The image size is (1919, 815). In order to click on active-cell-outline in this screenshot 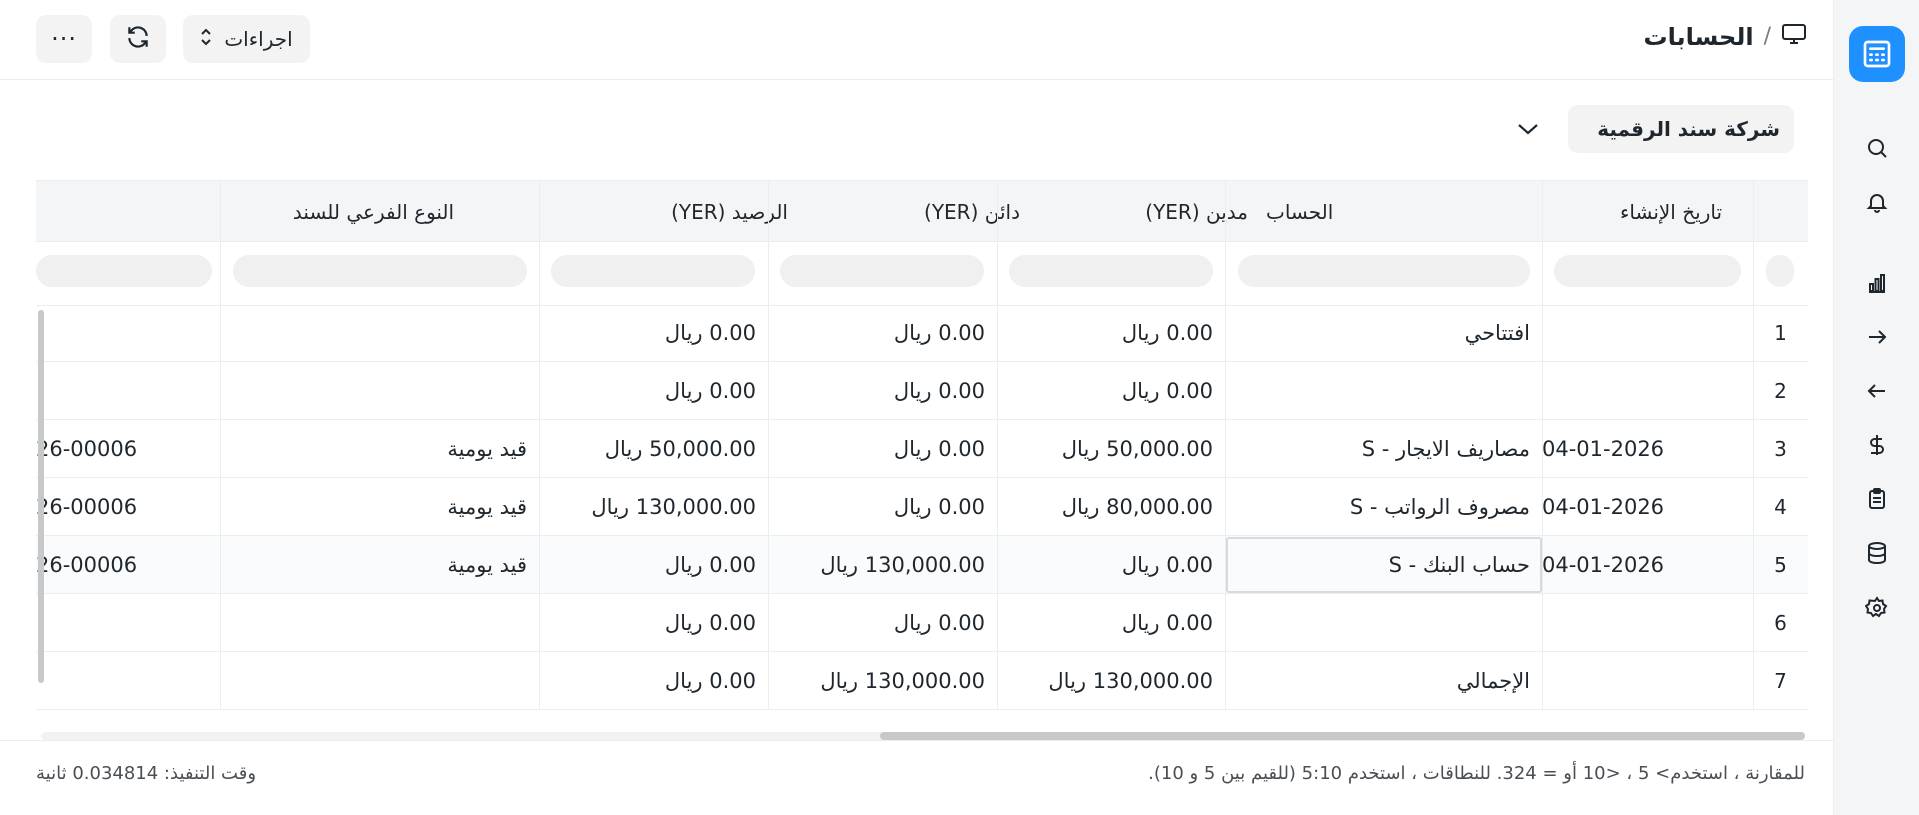, I will do `click(1384, 565)`.